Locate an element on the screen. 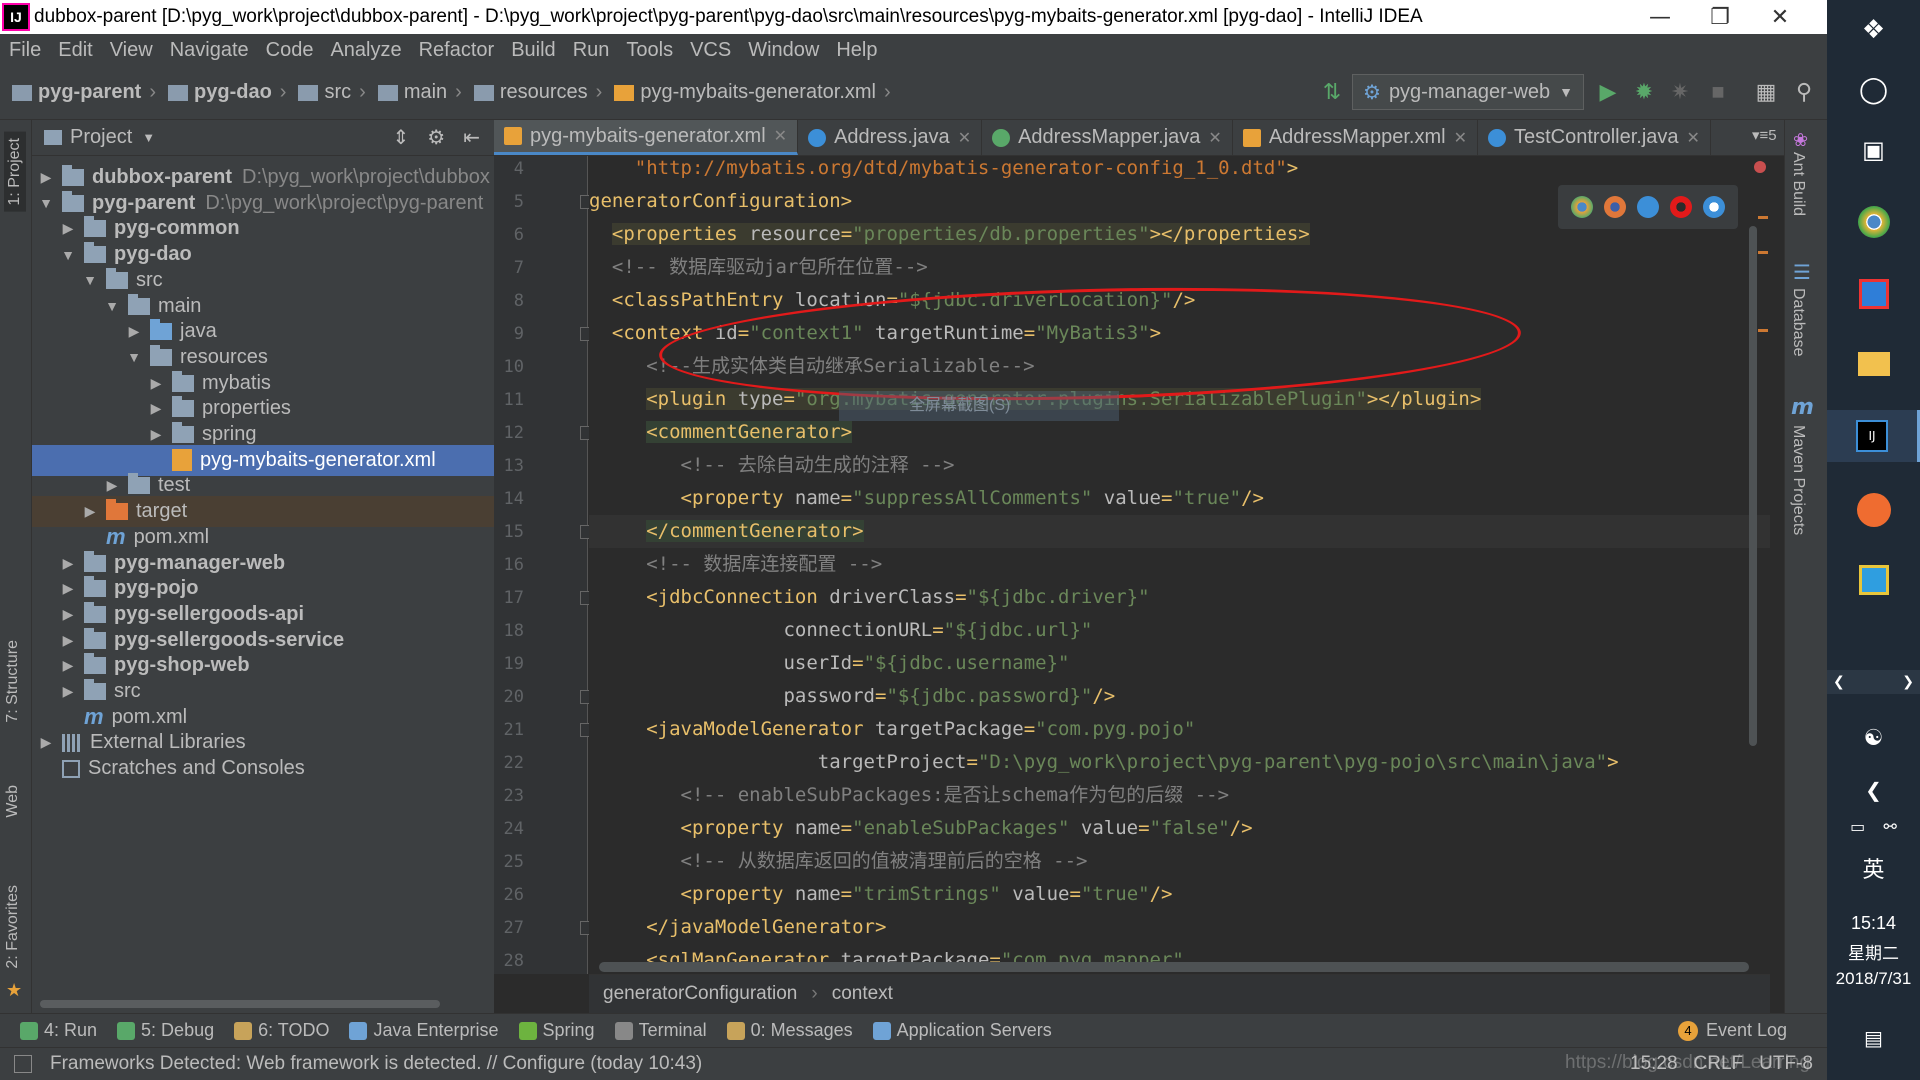 The height and width of the screenshot is (1080, 1920). menu-item-file: File is located at coordinates (24, 50).